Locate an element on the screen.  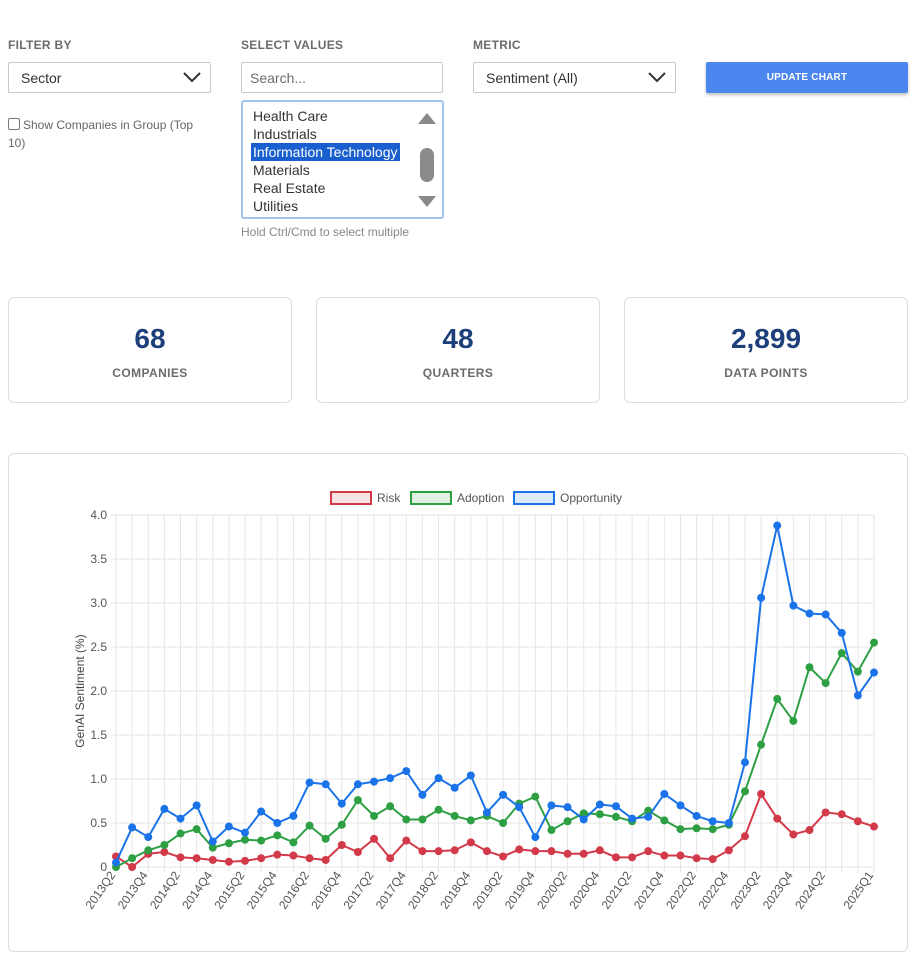
x-tick-label: 2016Q4 is located at coordinates (326, 889).